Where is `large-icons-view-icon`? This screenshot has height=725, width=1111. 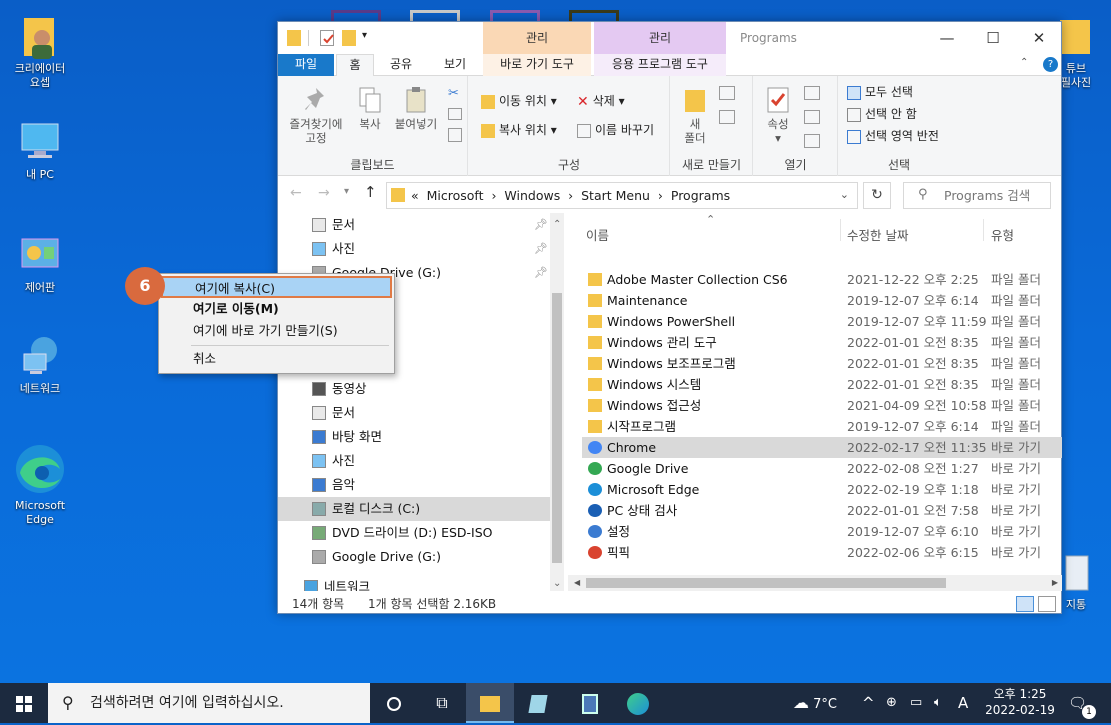
large-icons-view-icon is located at coordinates (1047, 604).